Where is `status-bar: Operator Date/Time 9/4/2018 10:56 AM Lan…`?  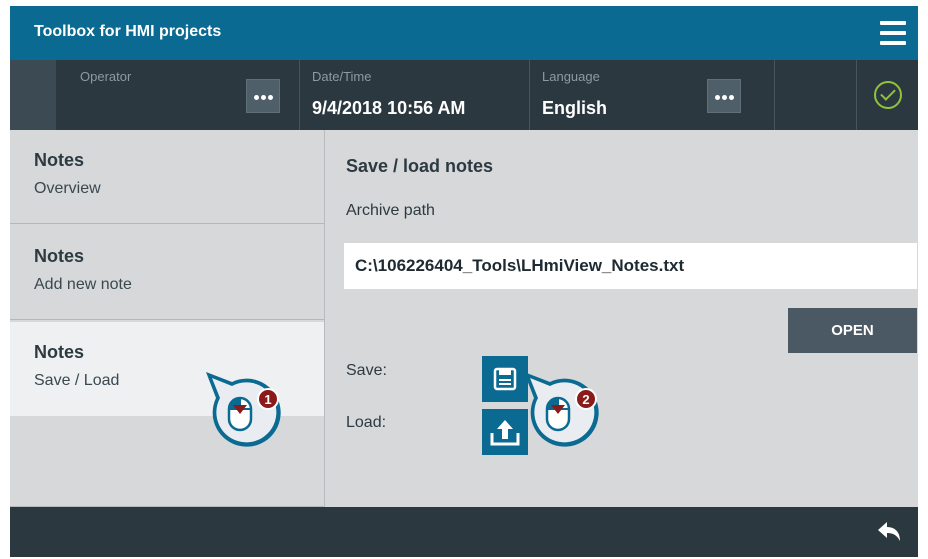 status-bar: Operator Date/Time 9/4/2018 10:56 AM Lan… is located at coordinates (464, 95).